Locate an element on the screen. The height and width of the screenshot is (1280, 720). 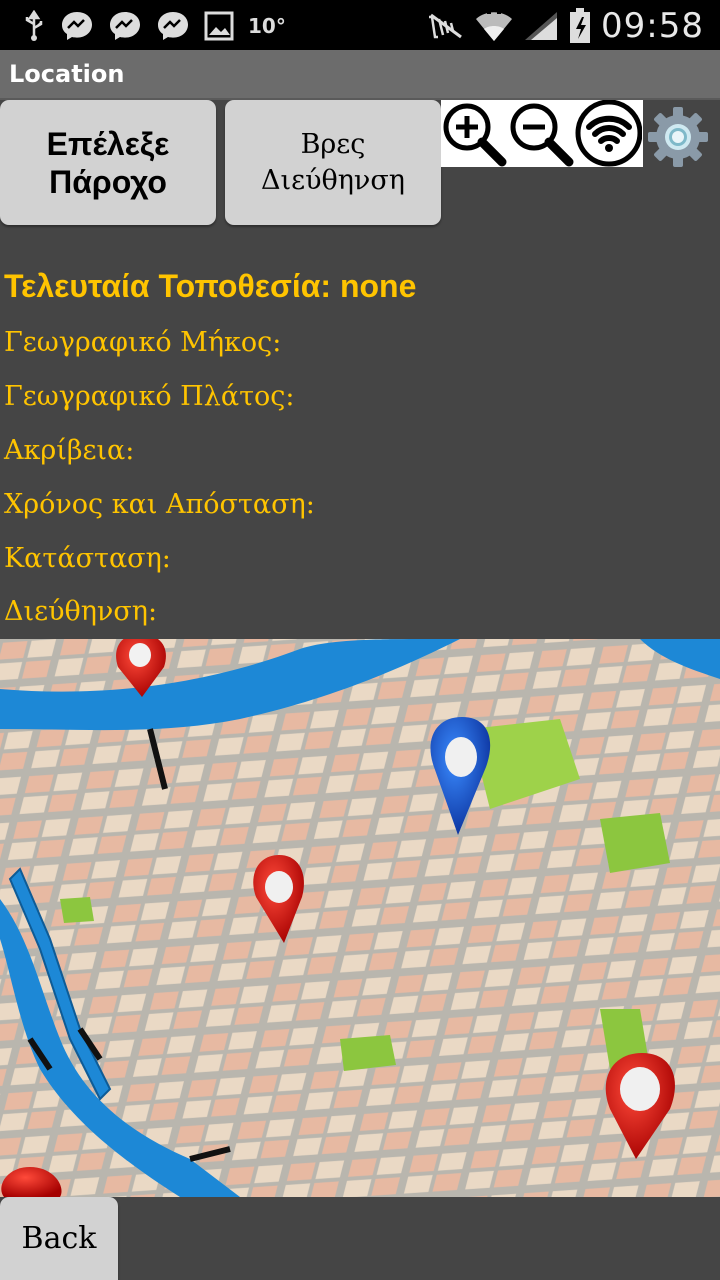
map-toolbar is located at coordinates (542, 133).